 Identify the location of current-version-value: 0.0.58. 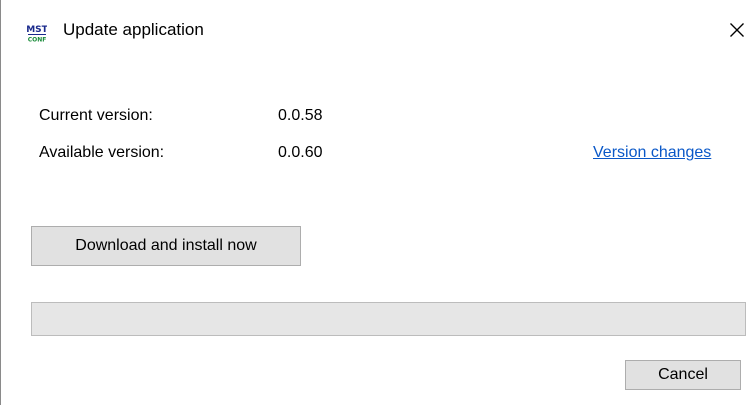
(300, 115).